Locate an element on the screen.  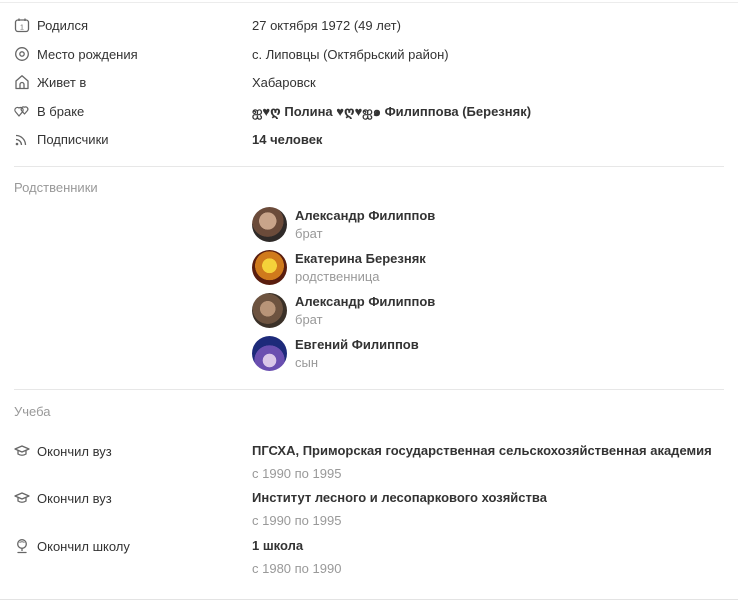
relative-name: Екатерина Березняк is located at coordinates (360, 259).